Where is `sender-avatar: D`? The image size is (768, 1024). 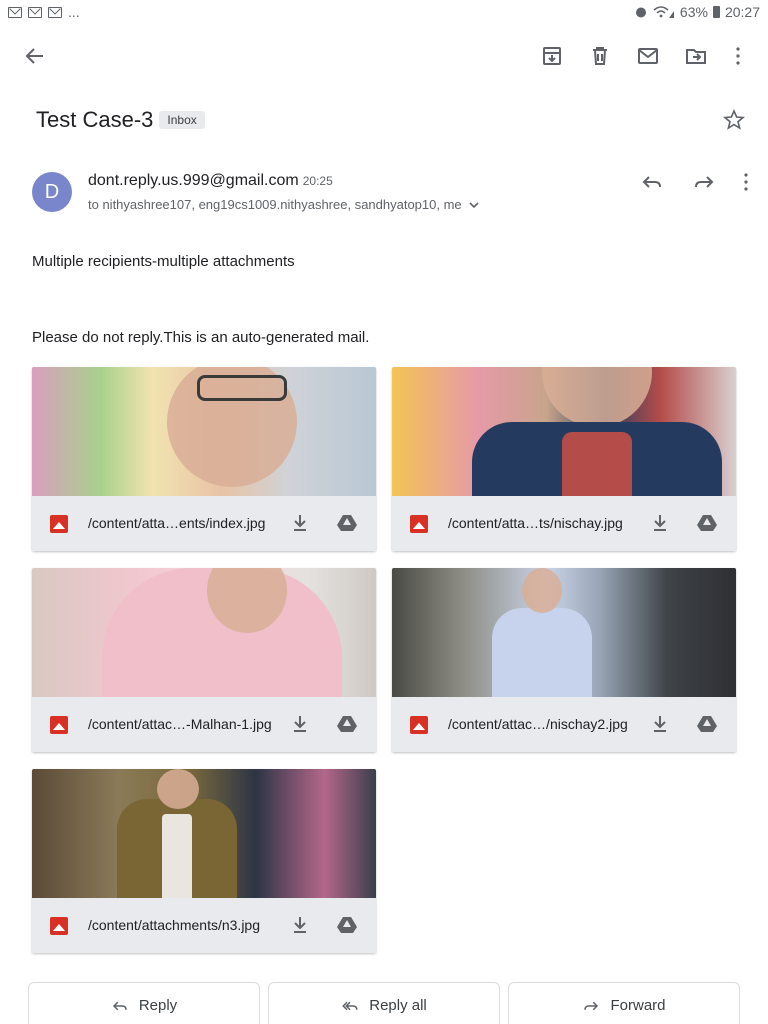
sender-avatar: D is located at coordinates (52, 192).